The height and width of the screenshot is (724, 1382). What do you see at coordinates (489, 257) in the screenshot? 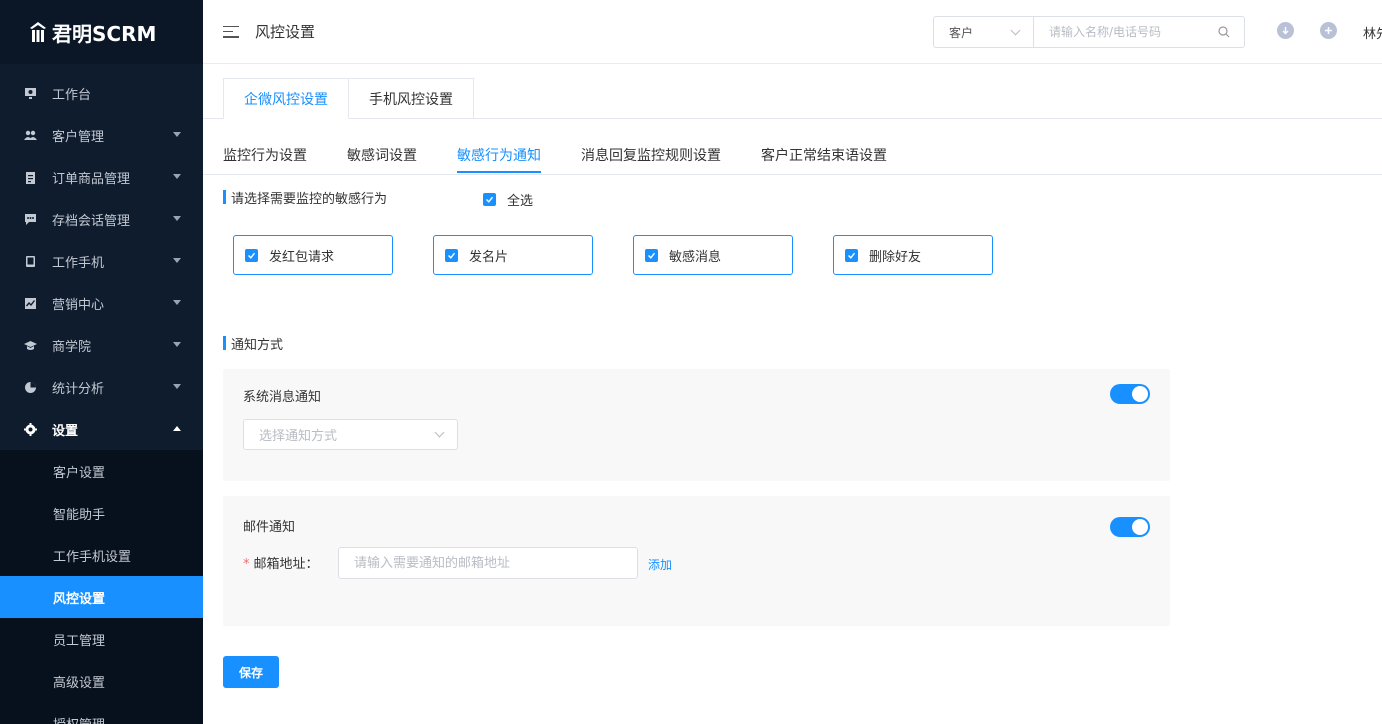
I see `behavior-option-label: 发名片` at bounding box center [489, 257].